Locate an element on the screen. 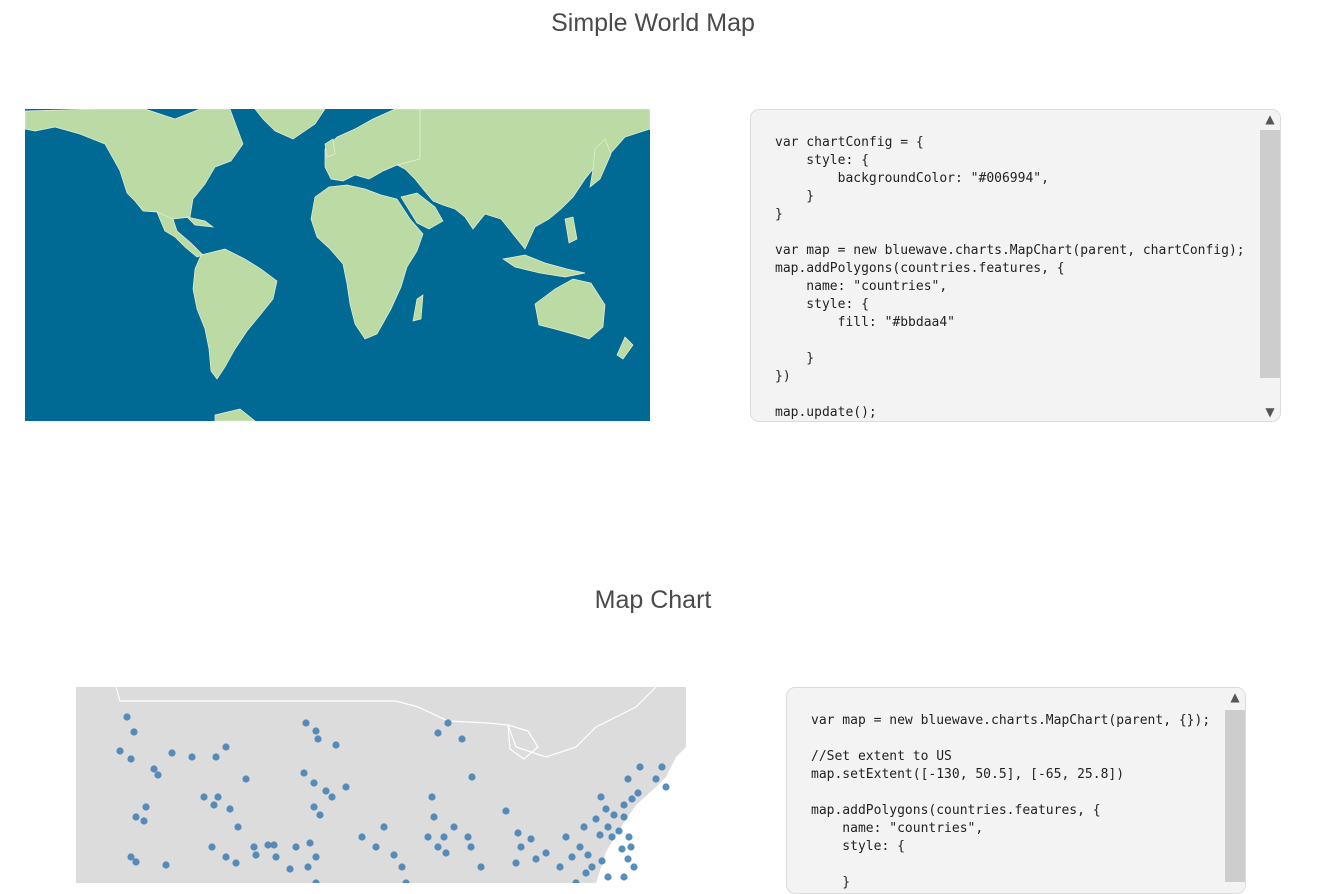 The width and height of the screenshot is (1324, 894). us-map-svg is located at coordinates (381, 785).